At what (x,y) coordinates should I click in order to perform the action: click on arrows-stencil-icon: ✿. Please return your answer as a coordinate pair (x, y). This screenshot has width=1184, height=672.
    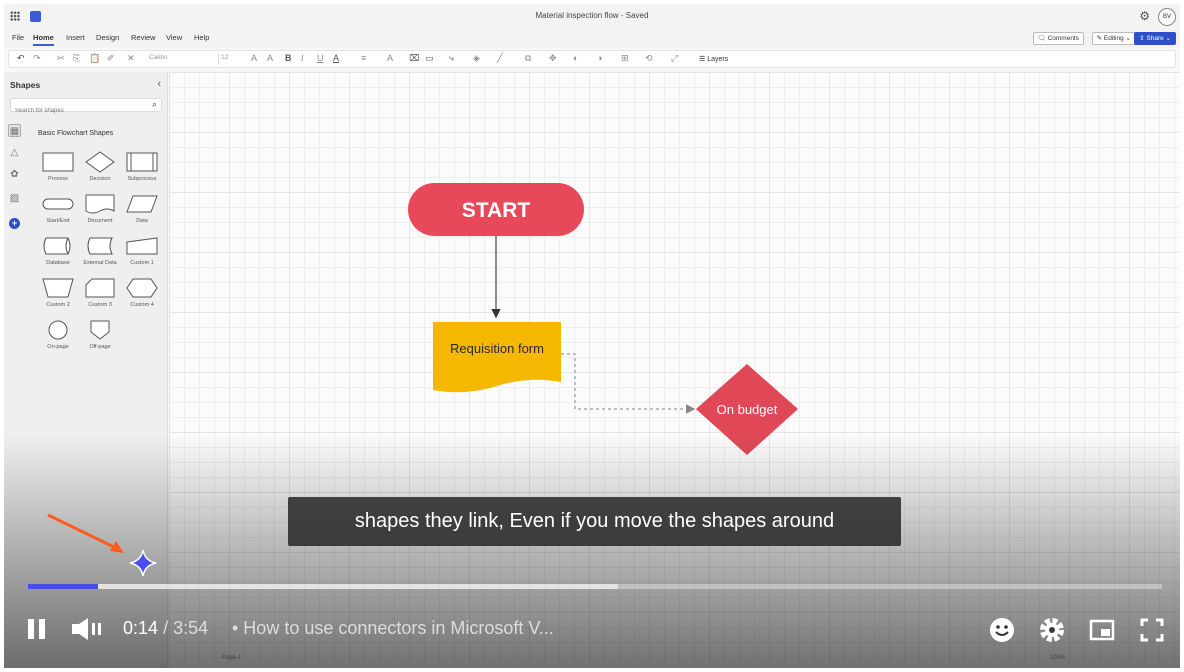
    Looking at the image, I should click on (14, 174).